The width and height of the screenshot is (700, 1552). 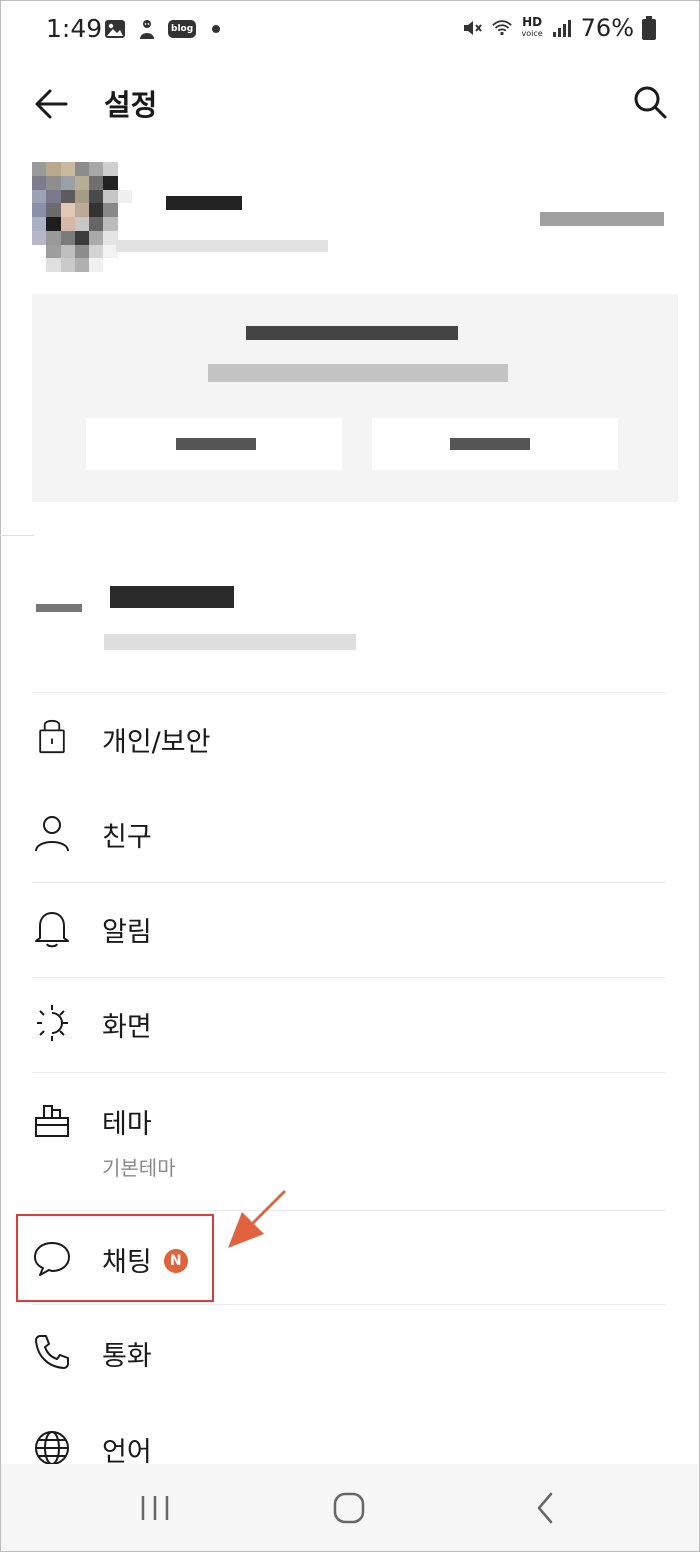 What do you see at coordinates (355, 398) in the screenshot?
I see `promo-card` at bounding box center [355, 398].